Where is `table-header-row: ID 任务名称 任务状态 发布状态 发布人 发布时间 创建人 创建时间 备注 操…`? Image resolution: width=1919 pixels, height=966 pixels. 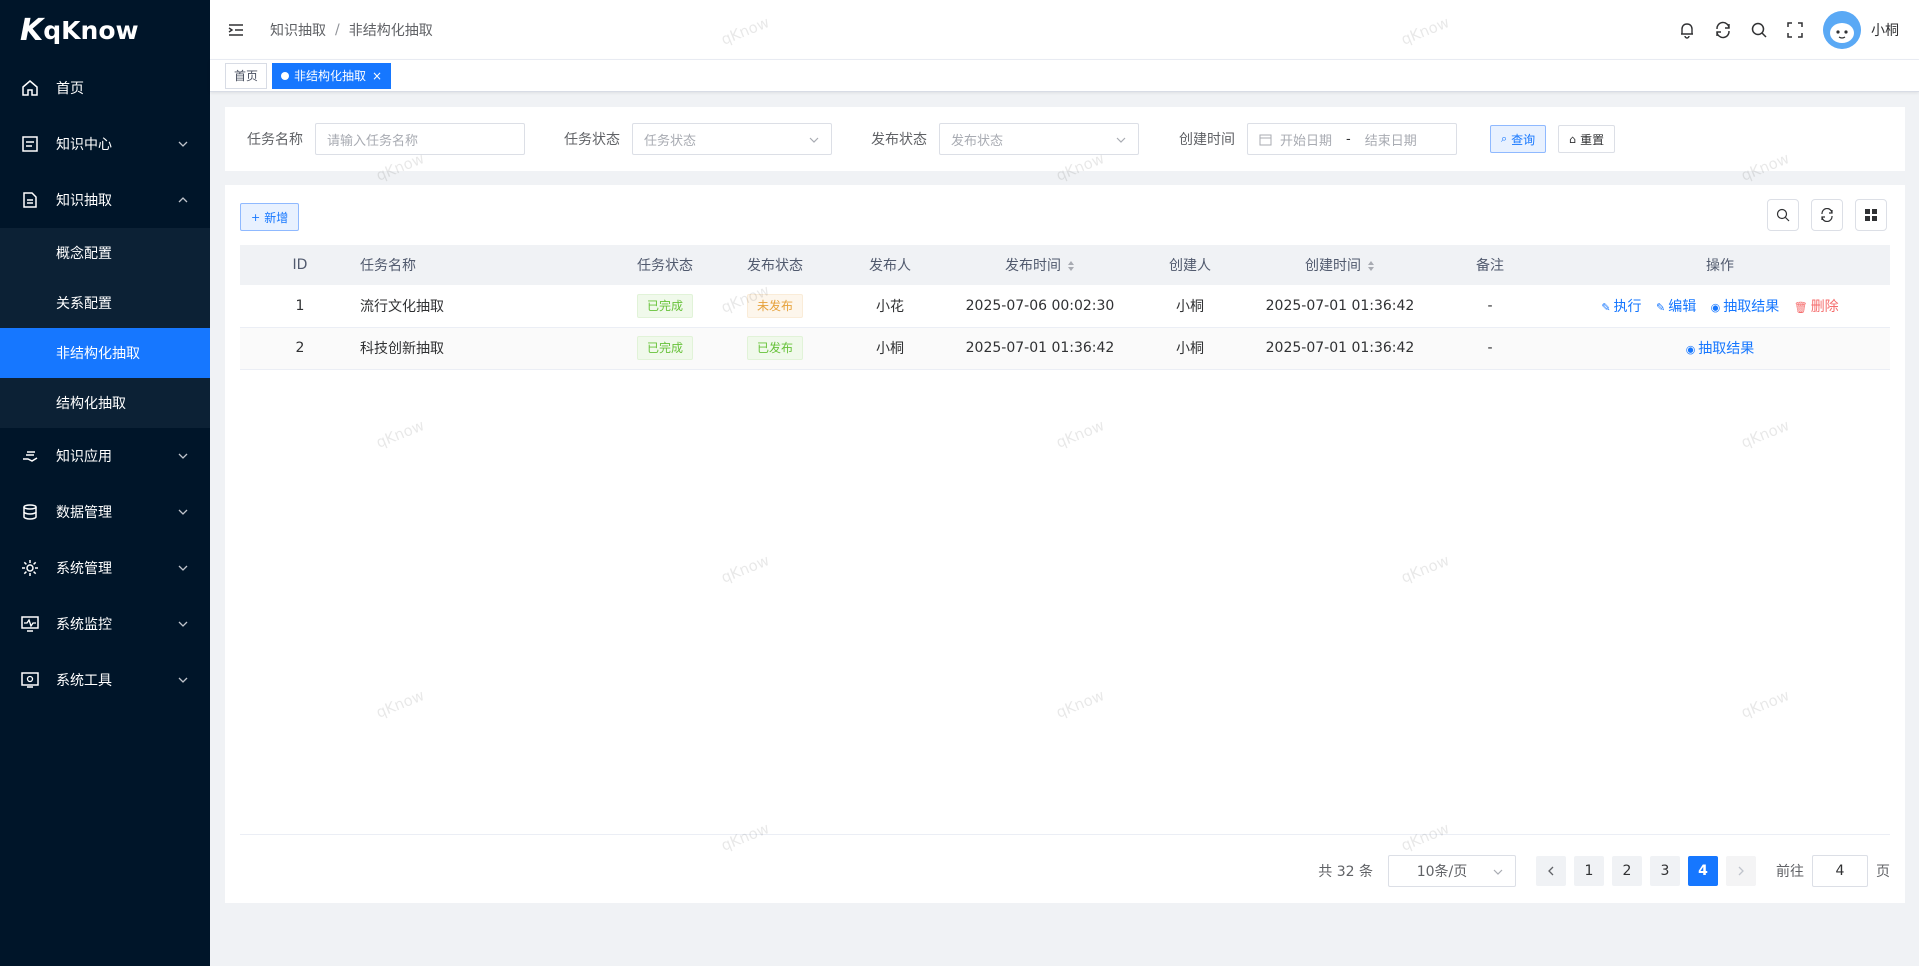 table-header-row: ID 任务名称 任务状态 发布状态 发布人 发布时间 创建人 创建时间 备注 操… is located at coordinates (1065, 265).